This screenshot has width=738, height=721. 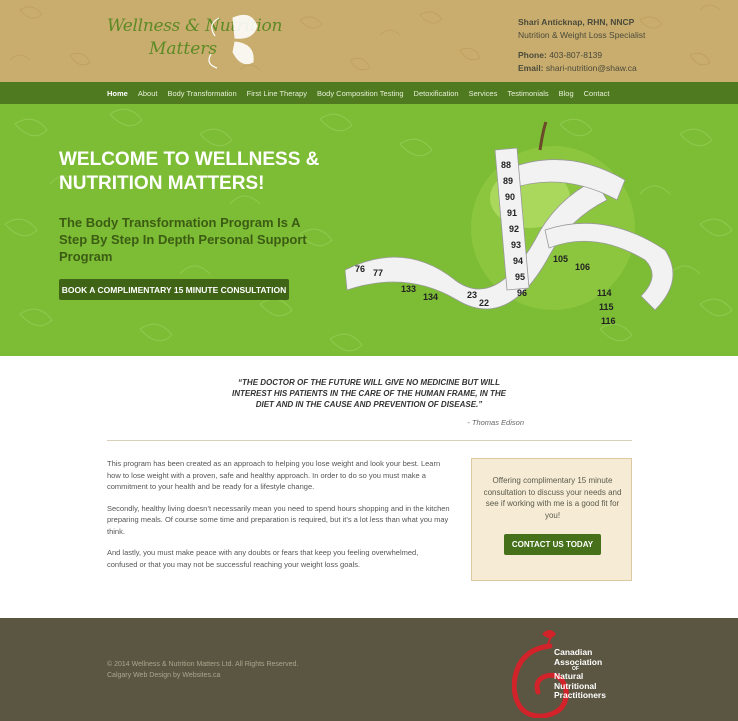 What do you see at coordinates (552, 544) in the screenshot?
I see `contact-us-button: CONTACT US TODAY` at bounding box center [552, 544].